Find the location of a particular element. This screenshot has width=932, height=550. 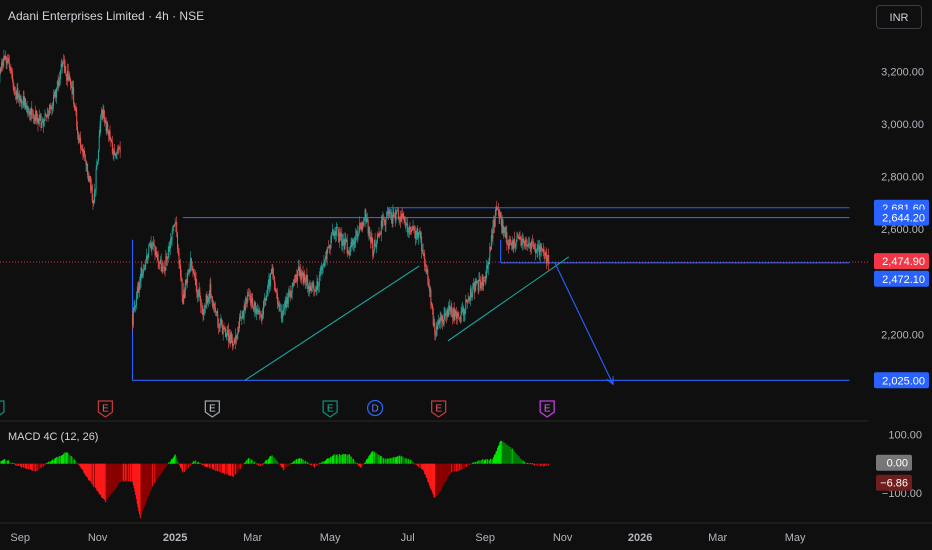

time-tick-label: May is located at coordinates (330, 538).